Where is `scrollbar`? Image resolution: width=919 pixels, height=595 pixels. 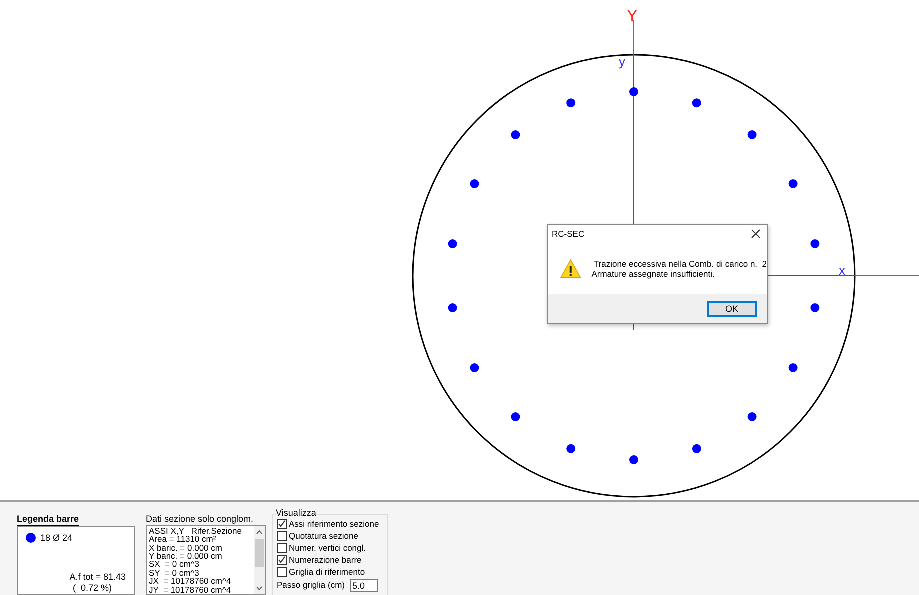 scrollbar is located at coordinates (259, 560).